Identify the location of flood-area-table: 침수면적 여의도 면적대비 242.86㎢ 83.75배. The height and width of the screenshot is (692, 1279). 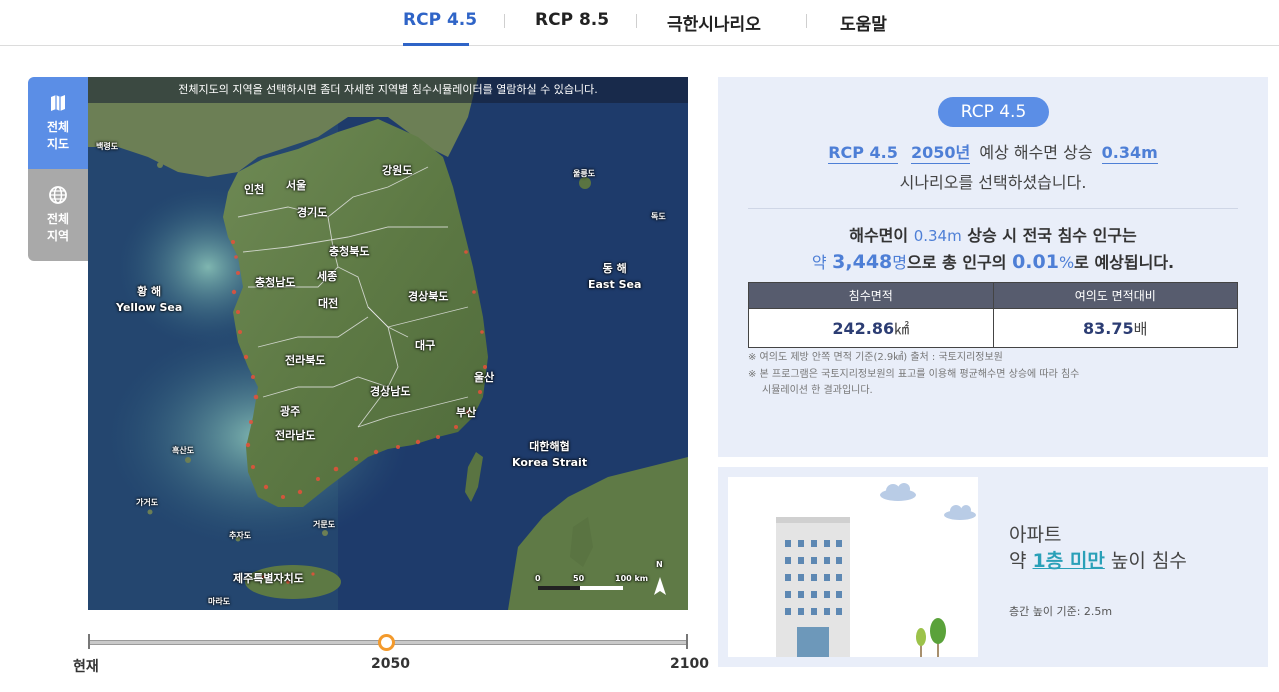
(993, 315).